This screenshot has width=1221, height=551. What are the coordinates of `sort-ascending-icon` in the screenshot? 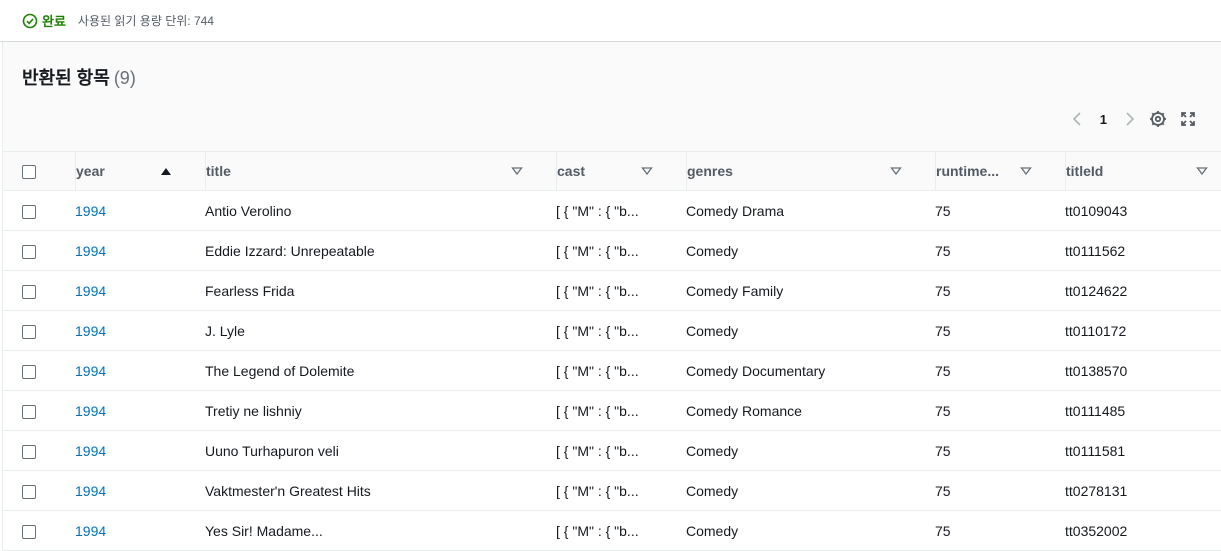 It's located at (166, 171).